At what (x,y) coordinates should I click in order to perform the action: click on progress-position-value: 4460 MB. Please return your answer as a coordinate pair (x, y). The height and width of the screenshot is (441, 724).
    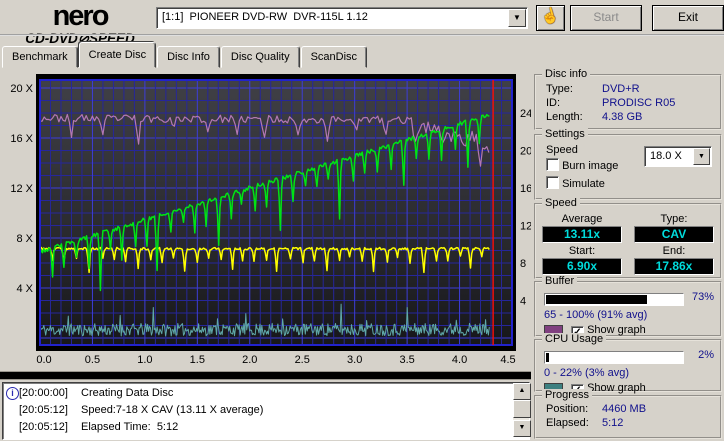
    Looking at the image, I should click on (624, 409).